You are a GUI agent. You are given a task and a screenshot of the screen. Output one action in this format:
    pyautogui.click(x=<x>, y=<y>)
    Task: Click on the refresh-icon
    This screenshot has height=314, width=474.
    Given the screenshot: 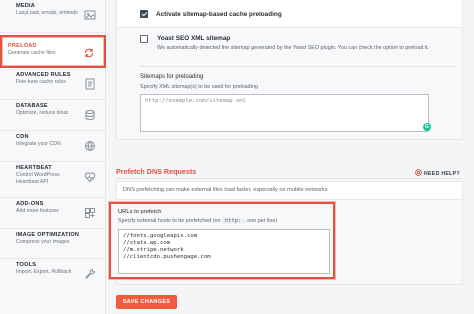 What is the action you would take?
    pyautogui.click(x=89, y=53)
    